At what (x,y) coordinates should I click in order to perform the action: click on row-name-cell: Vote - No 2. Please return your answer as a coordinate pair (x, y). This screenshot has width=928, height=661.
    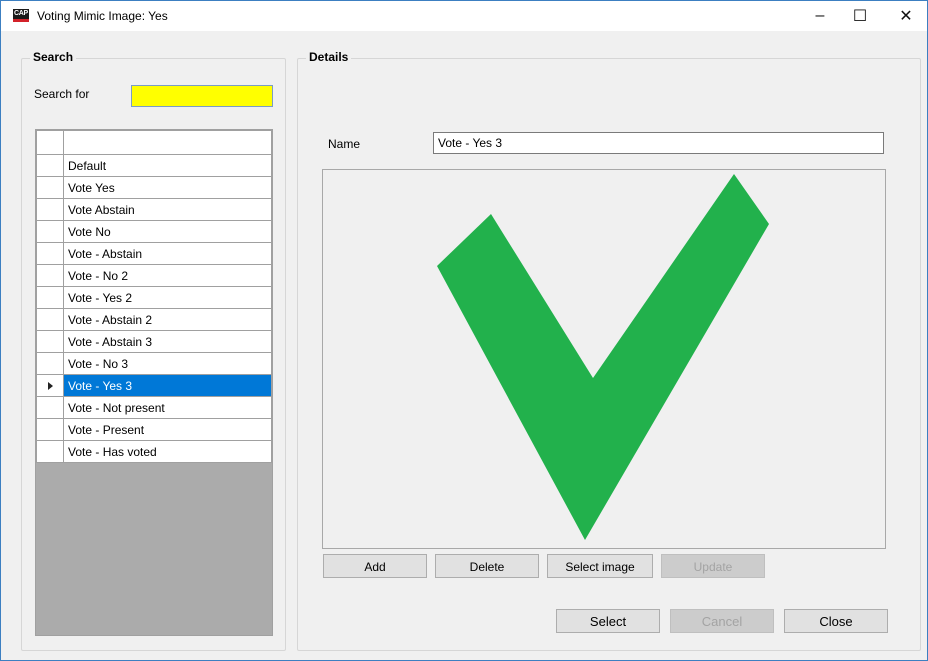
    Looking at the image, I should click on (167, 275).